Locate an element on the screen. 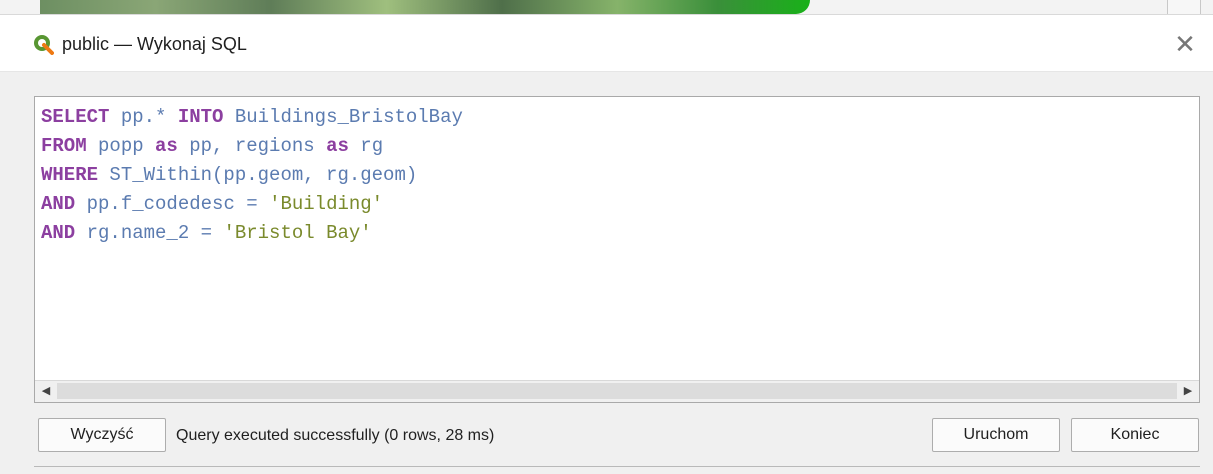  sql-string: 'Bristol Bay' is located at coordinates (297, 233).